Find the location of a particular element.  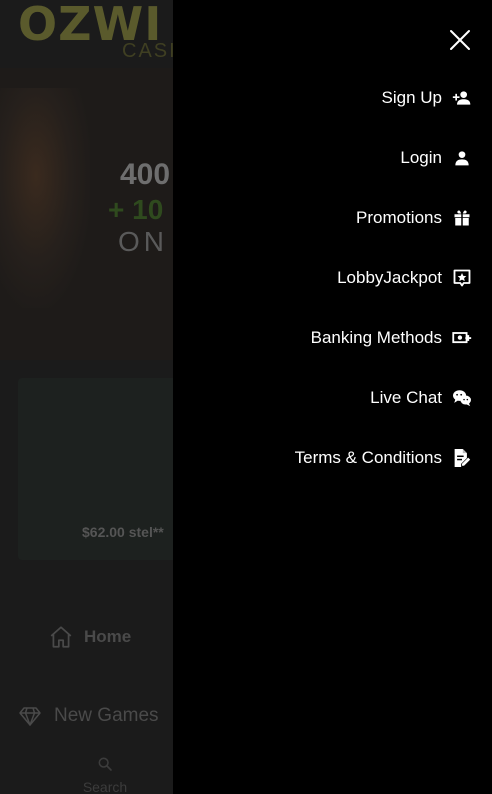

menu-item-terms-conditions: Terms & Conditions is located at coordinates (322, 458).